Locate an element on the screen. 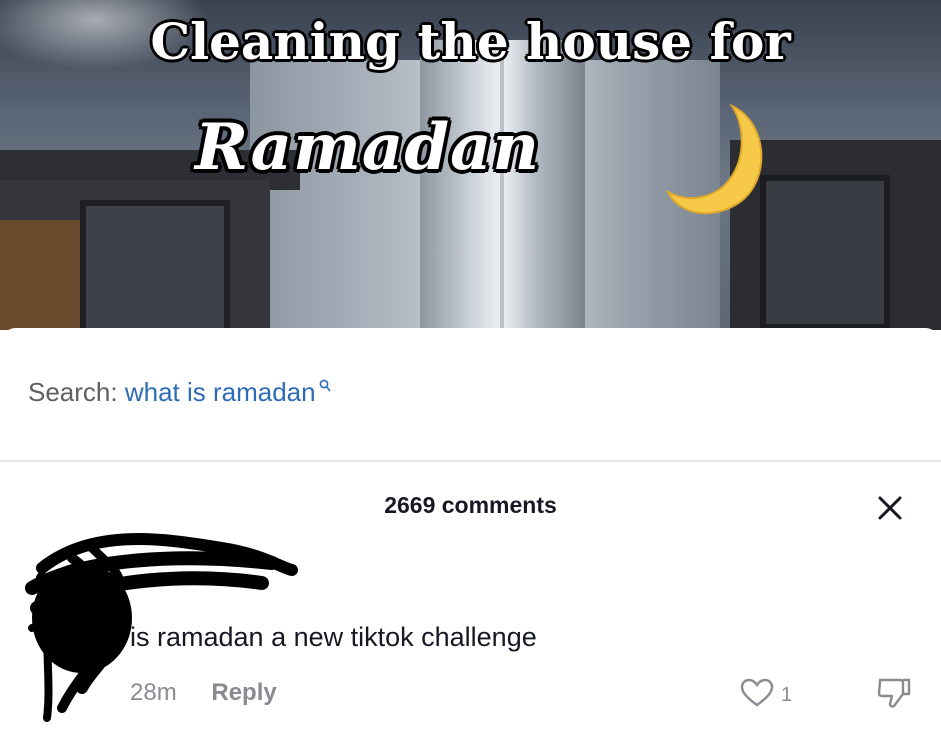  search-icon is located at coordinates (325, 385).